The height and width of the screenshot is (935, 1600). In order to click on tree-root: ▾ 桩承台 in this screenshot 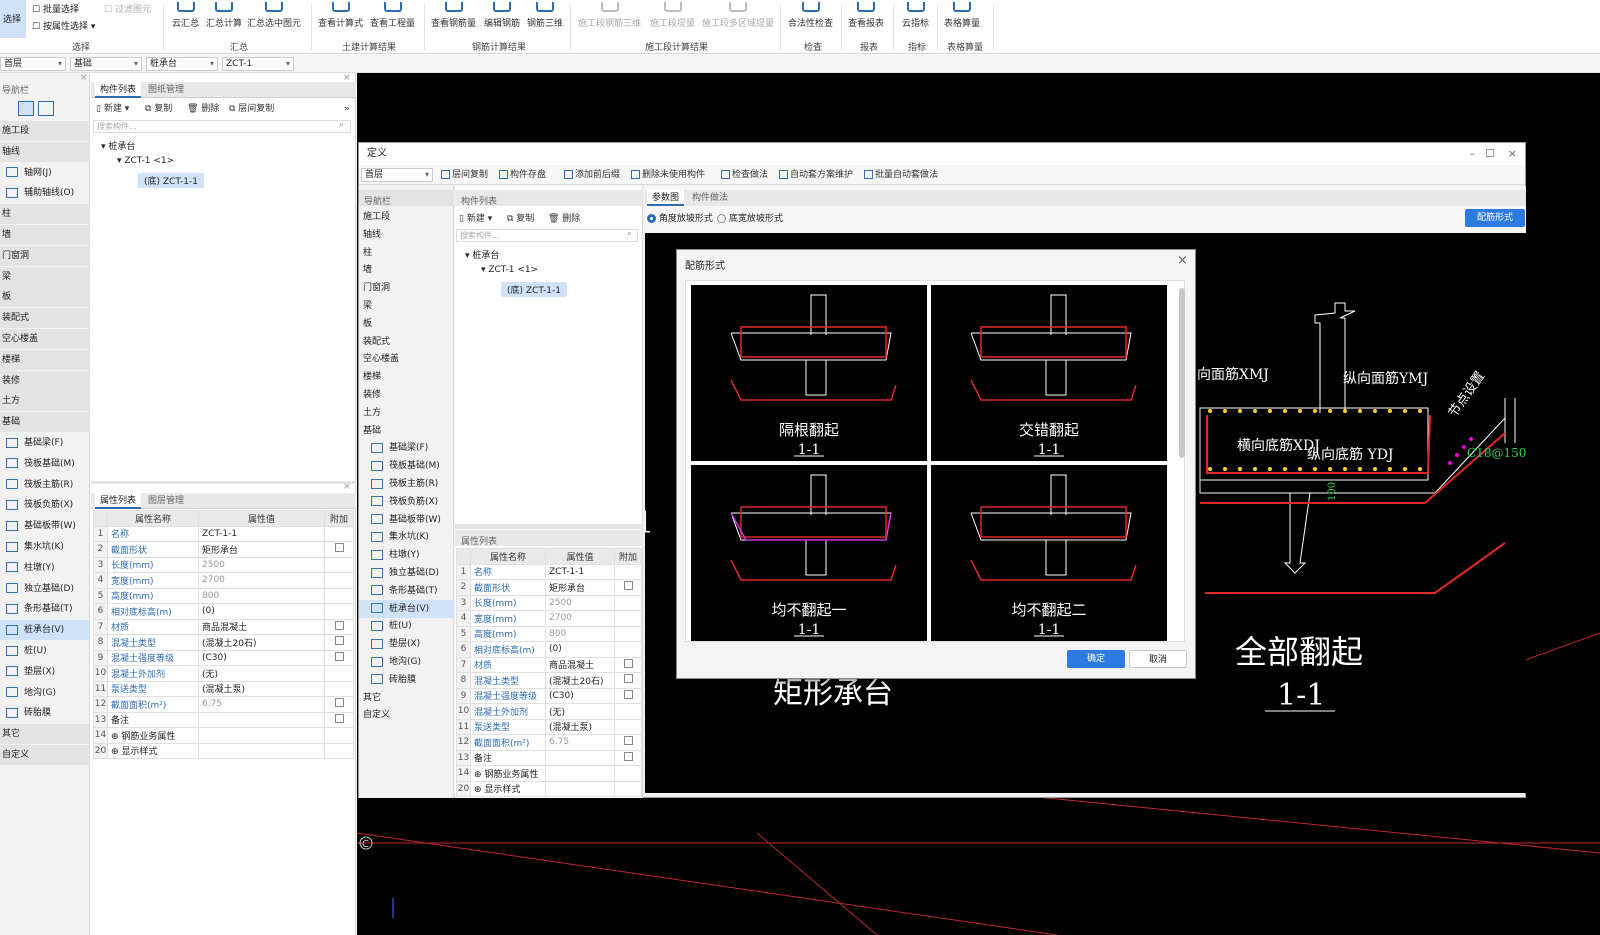, I will do `click(118, 145)`.